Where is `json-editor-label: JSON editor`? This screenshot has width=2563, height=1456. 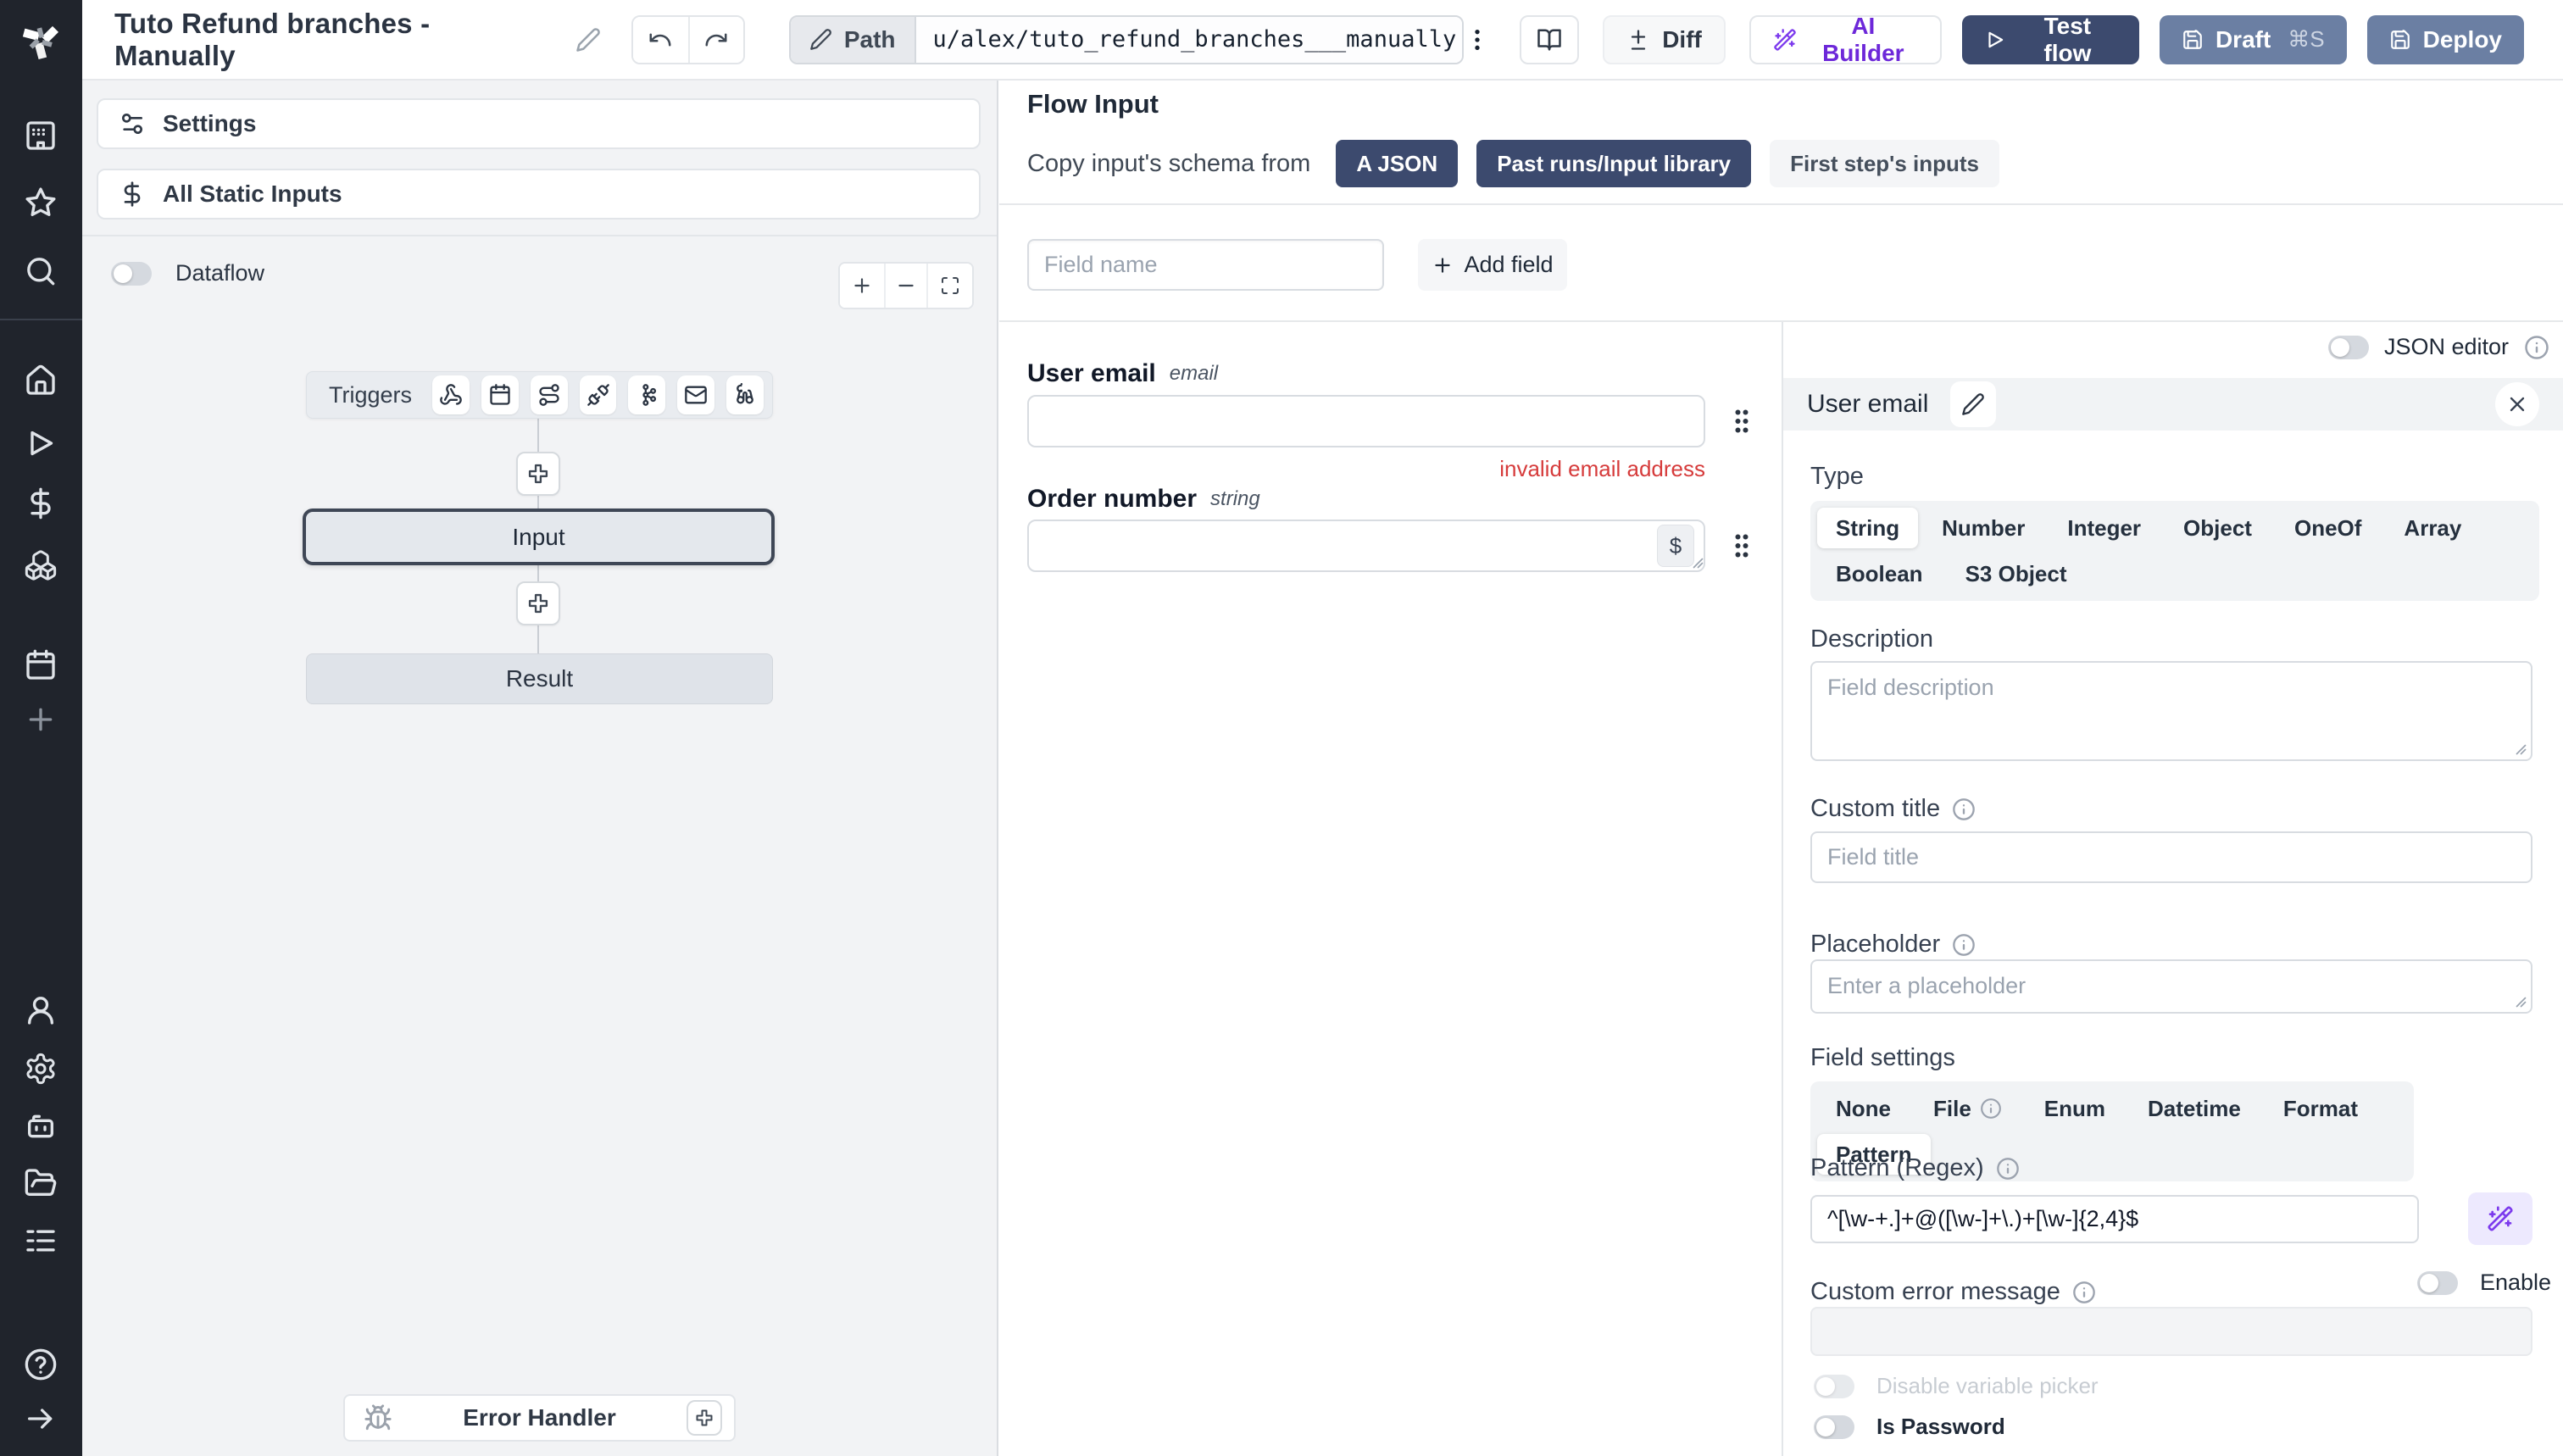 json-editor-label: JSON editor is located at coordinates (2446, 346).